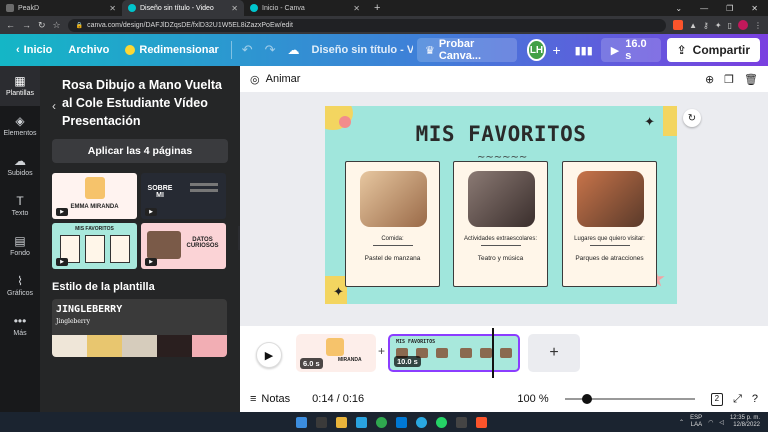 The height and width of the screenshot is (432, 768). What do you see at coordinates (678, 25) in the screenshot?
I see `brave-shield-icon` at bounding box center [678, 25].